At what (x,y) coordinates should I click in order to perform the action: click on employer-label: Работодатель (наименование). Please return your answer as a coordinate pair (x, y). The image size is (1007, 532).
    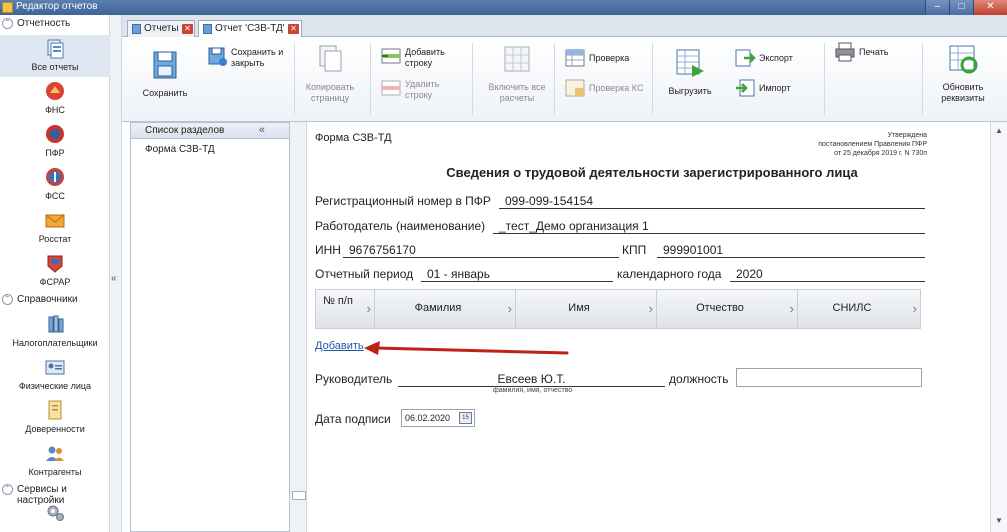
    Looking at the image, I should click on (400, 226).